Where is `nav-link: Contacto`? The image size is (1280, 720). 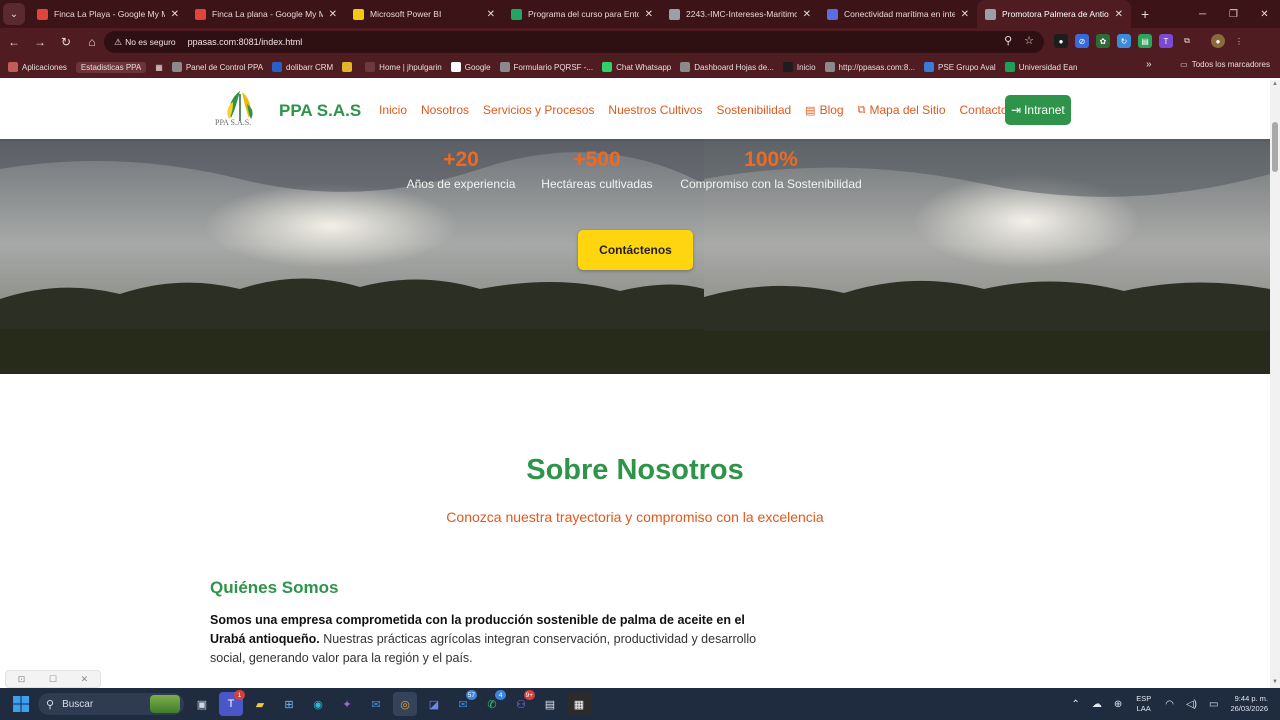
nav-link: Contacto is located at coordinates (984, 110).